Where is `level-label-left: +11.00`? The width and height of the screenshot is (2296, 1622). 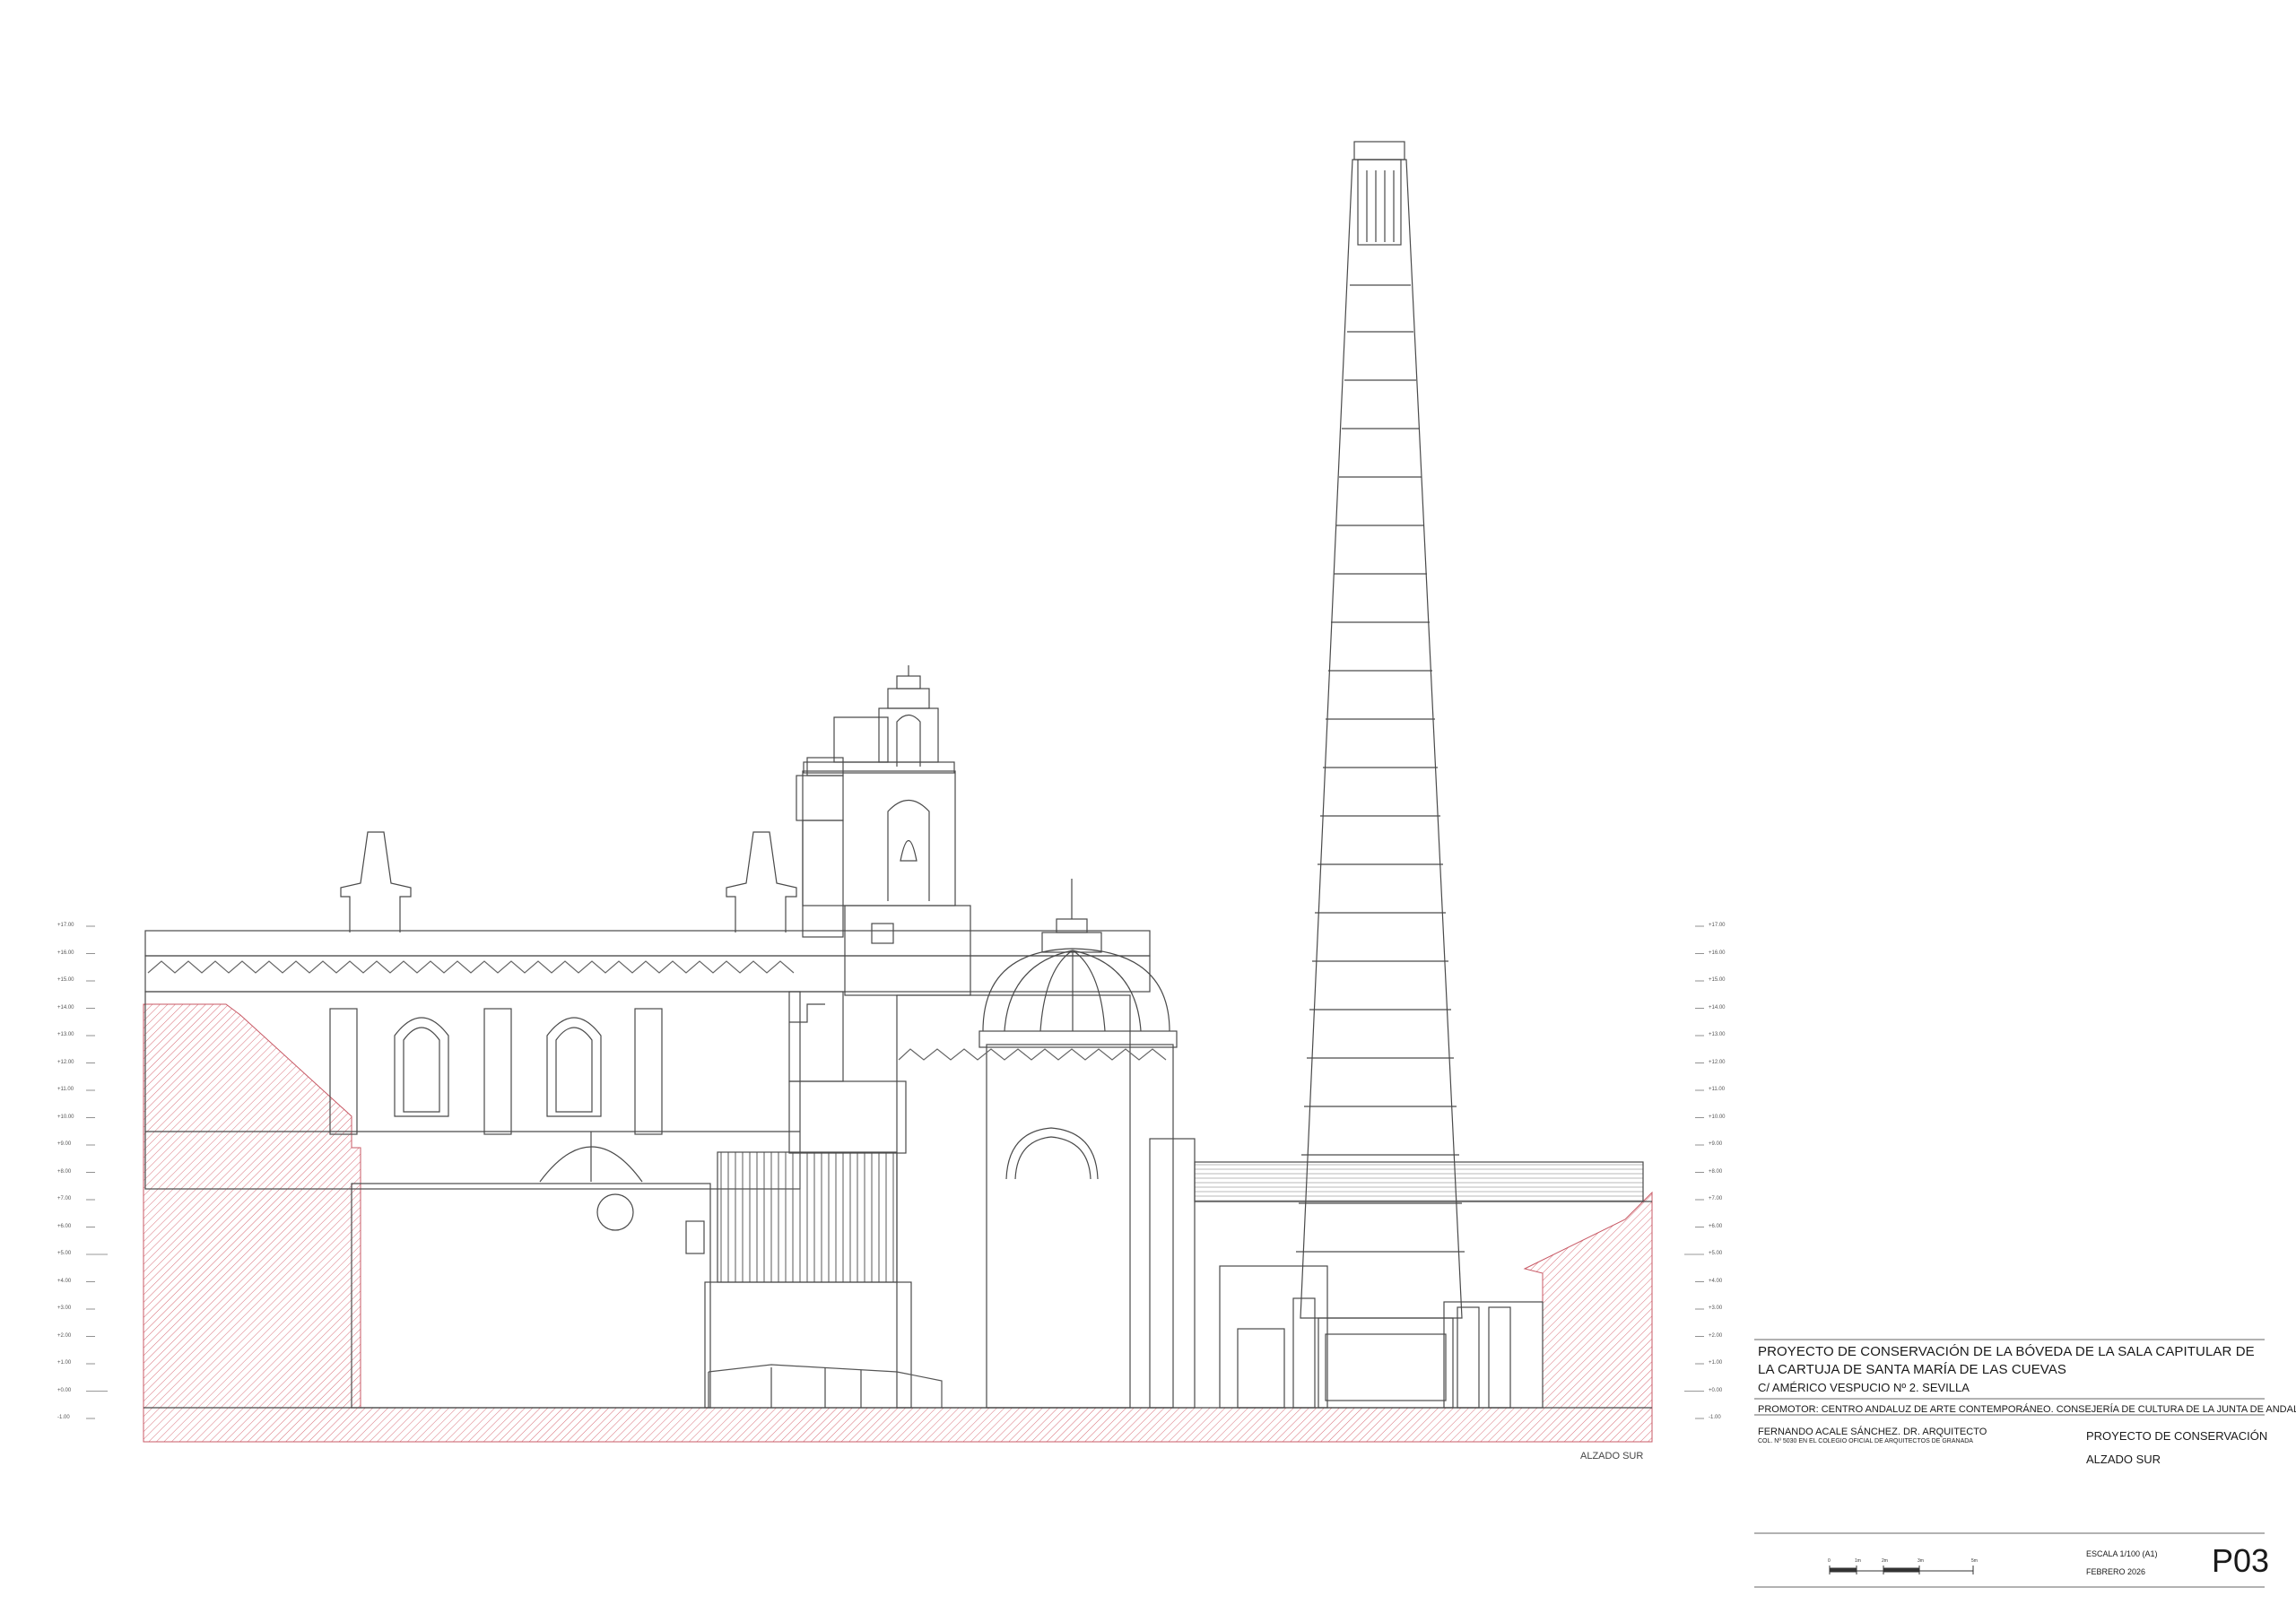 level-label-left: +11.00 is located at coordinates (65, 1089).